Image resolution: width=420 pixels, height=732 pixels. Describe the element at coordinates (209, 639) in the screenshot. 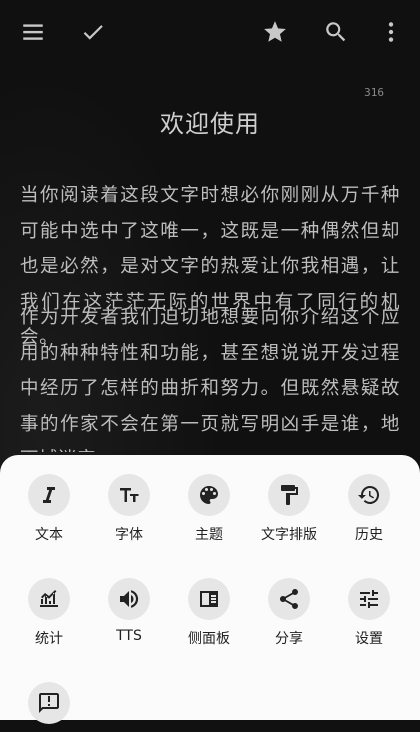

I see `menu-item-label: 侧面板` at that location.